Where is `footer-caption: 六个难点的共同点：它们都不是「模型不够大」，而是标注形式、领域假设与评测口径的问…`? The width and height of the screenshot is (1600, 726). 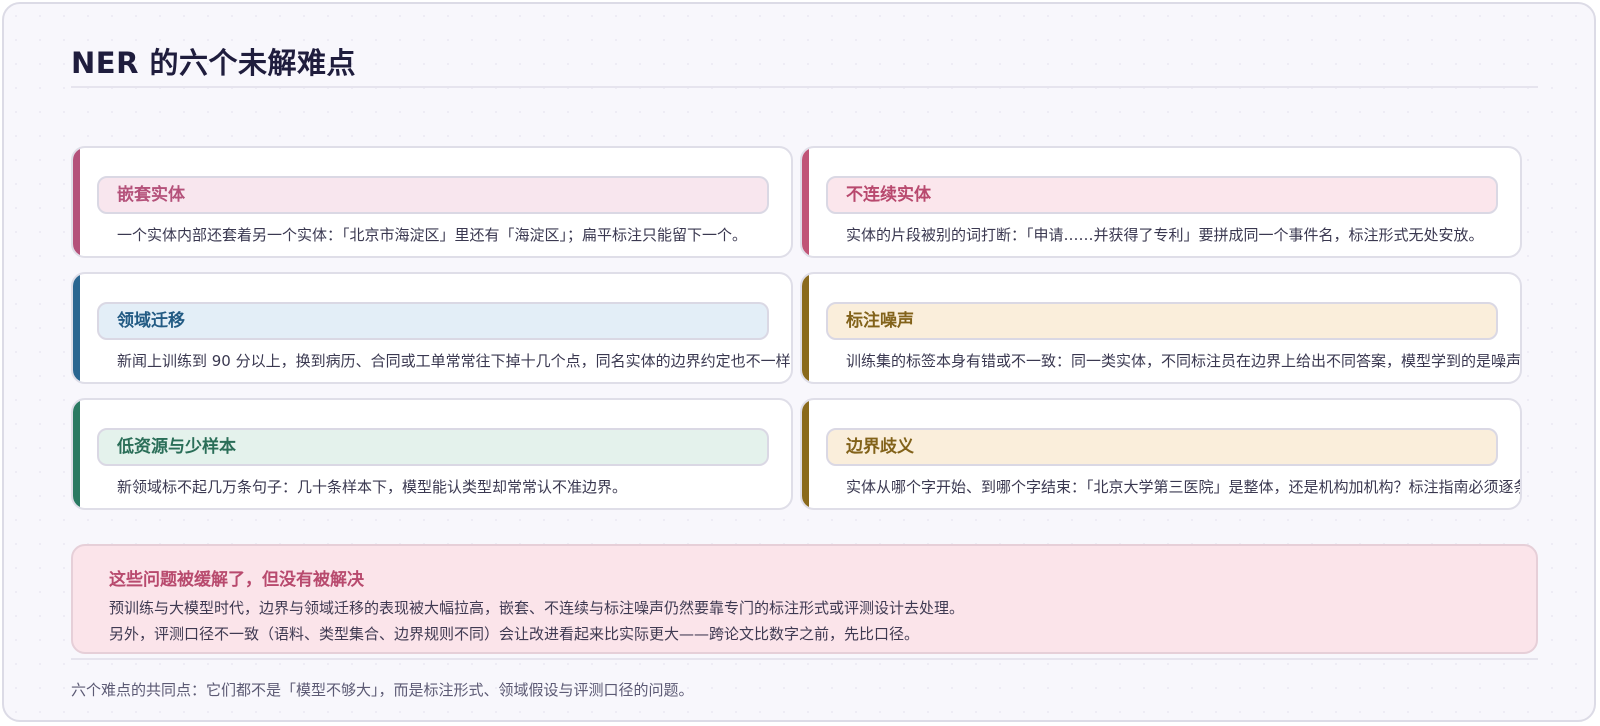
footer-caption: 六个难点的共同点：它们都不是「模型不够大」，而是标注形式、领域假设与评测口径的问… is located at coordinates (382, 690).